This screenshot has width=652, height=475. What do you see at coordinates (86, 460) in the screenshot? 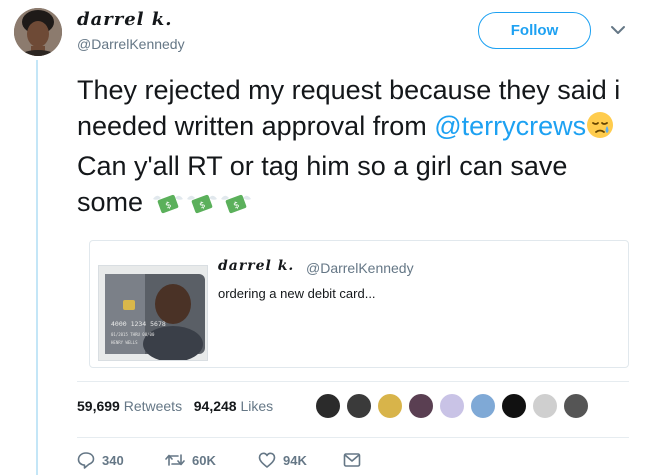
I see `reply-icon` at bounding box center [86, 460].